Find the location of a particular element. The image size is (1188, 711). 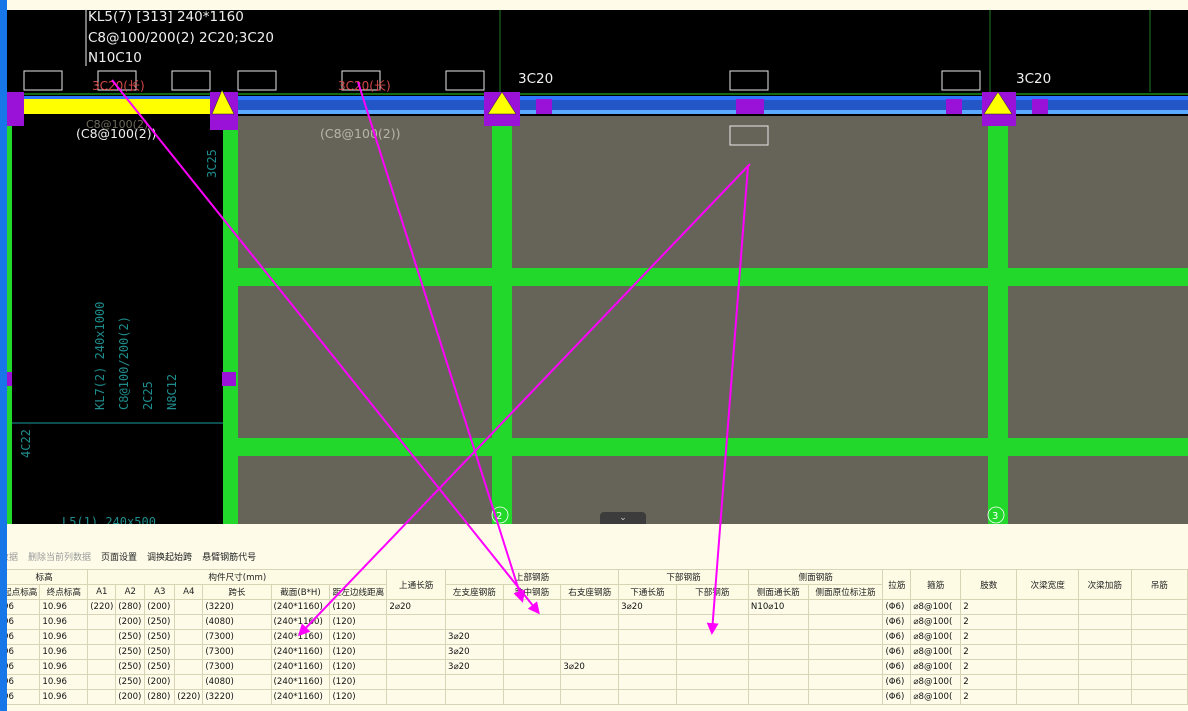

table-cell-right is located at coordinates (590, 697).